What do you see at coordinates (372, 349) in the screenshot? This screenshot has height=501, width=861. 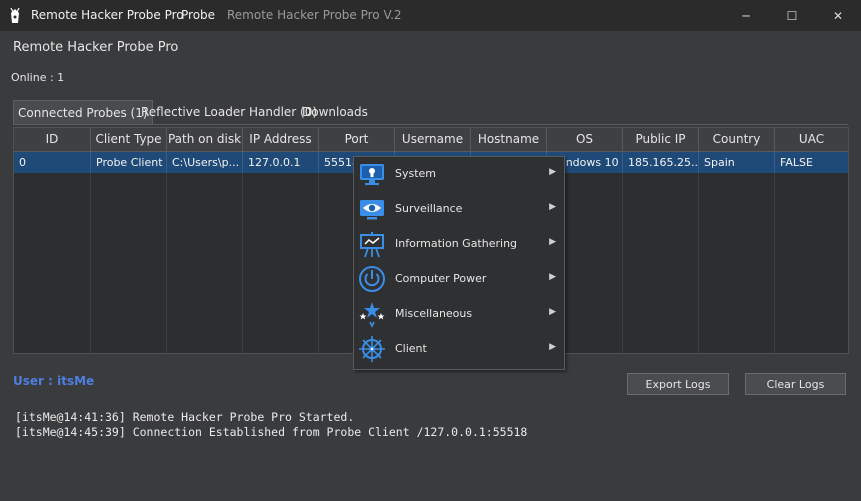 I see `helm-icon` at bounding box center [372, 349].